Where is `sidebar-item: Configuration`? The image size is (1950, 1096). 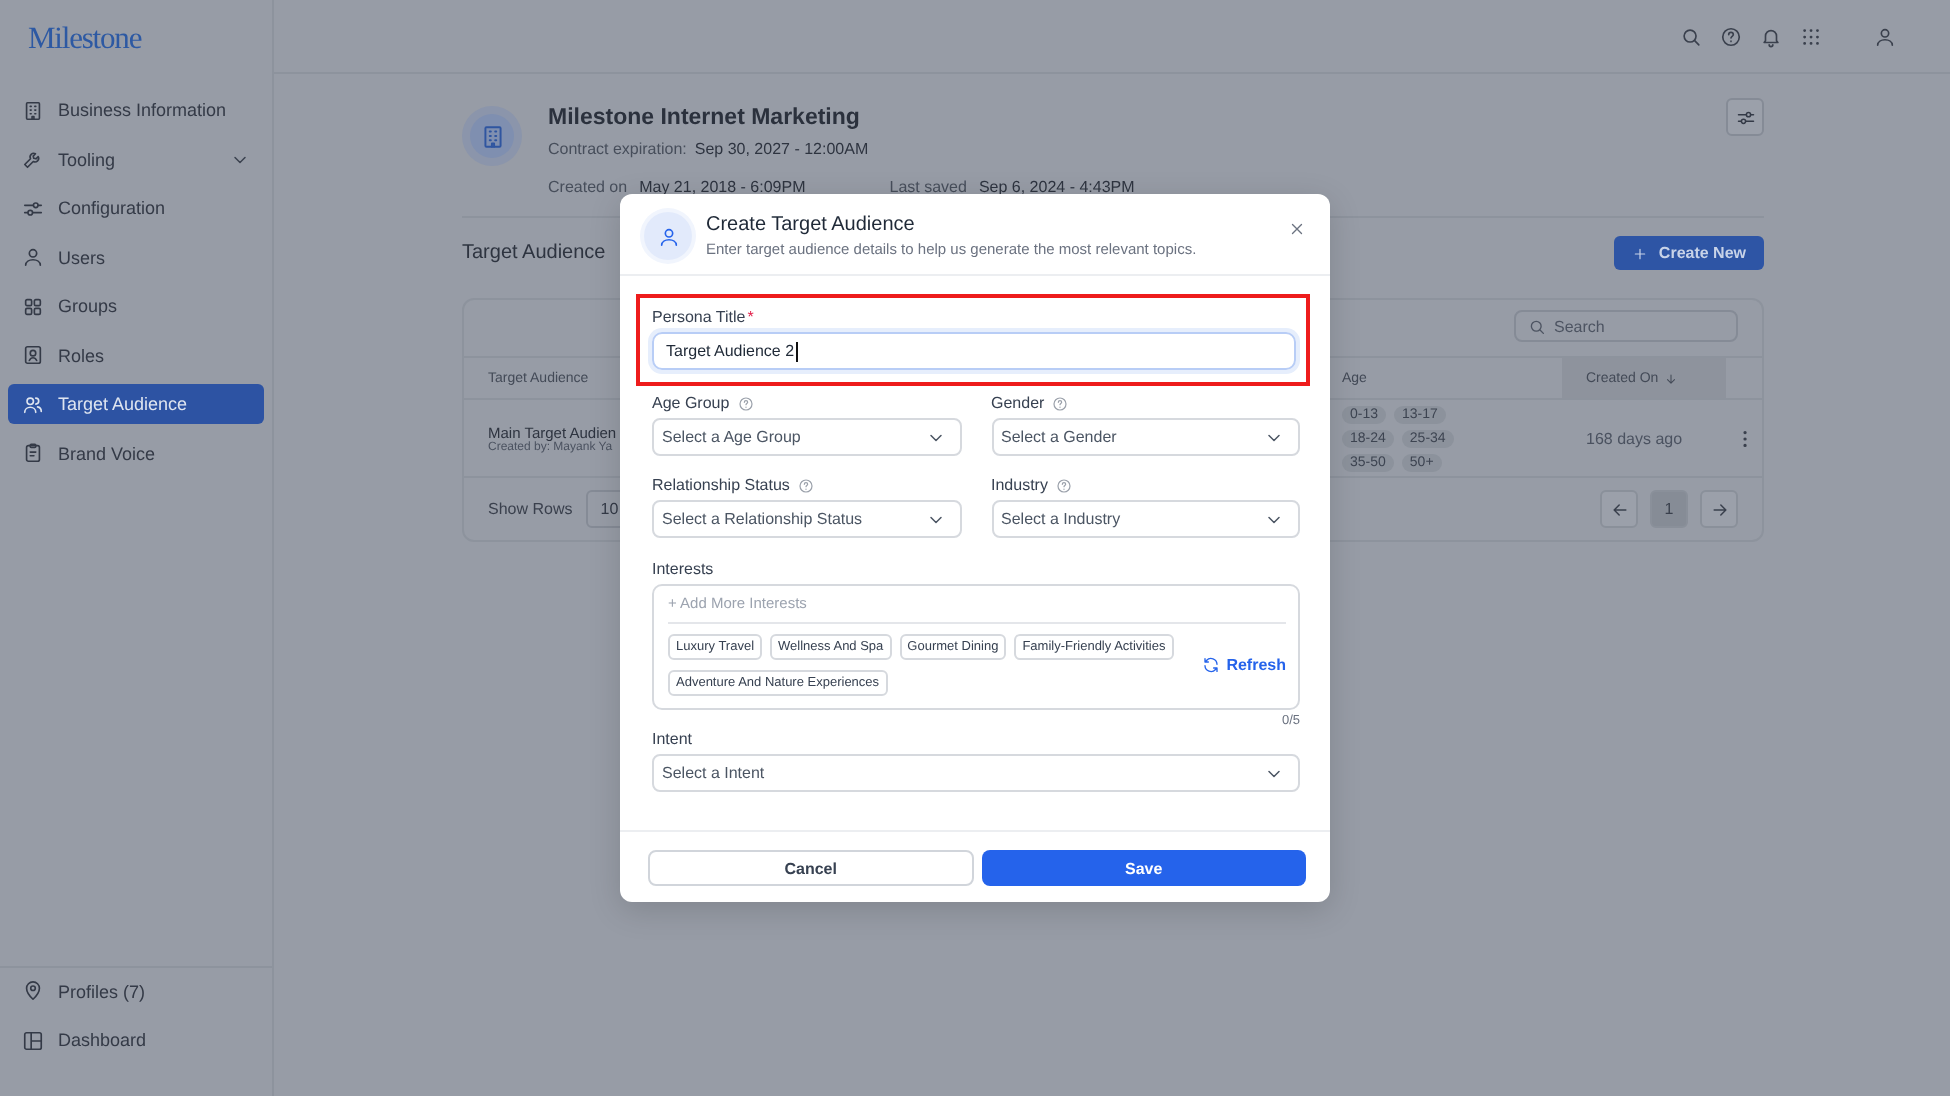
sidebar-item: Configuration is located at coordinates (136, 208).